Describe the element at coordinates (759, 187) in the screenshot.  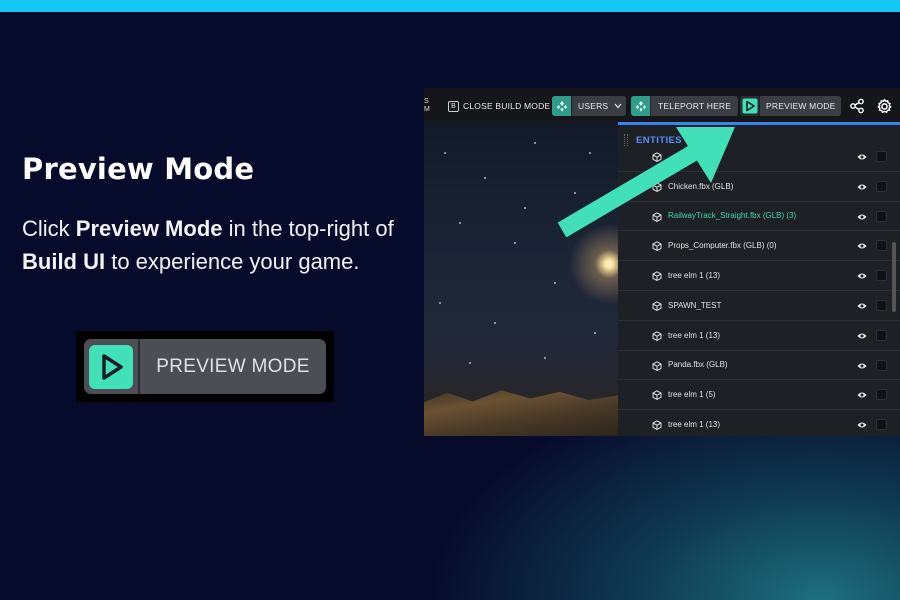
I see `entity-row: Chicken.fbx (GLB)` at that location.